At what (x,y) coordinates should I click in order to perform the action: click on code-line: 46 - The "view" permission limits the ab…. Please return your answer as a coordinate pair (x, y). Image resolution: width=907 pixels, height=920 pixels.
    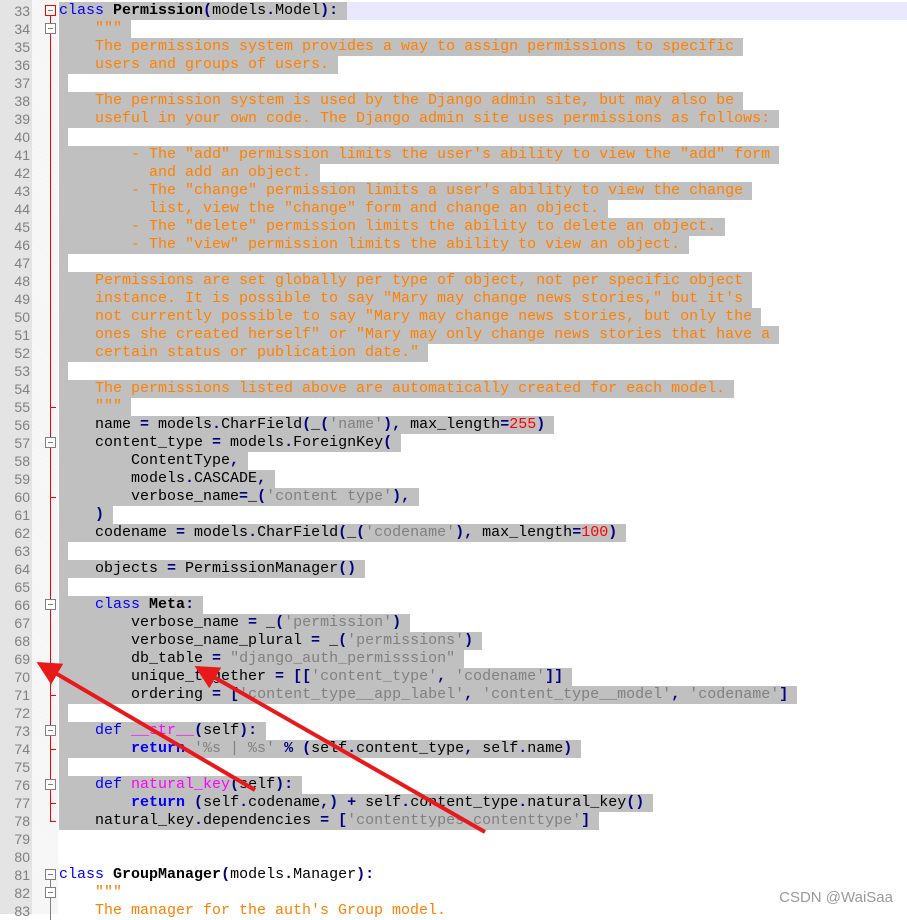
    Looking at the image, I should click on (453, 245).